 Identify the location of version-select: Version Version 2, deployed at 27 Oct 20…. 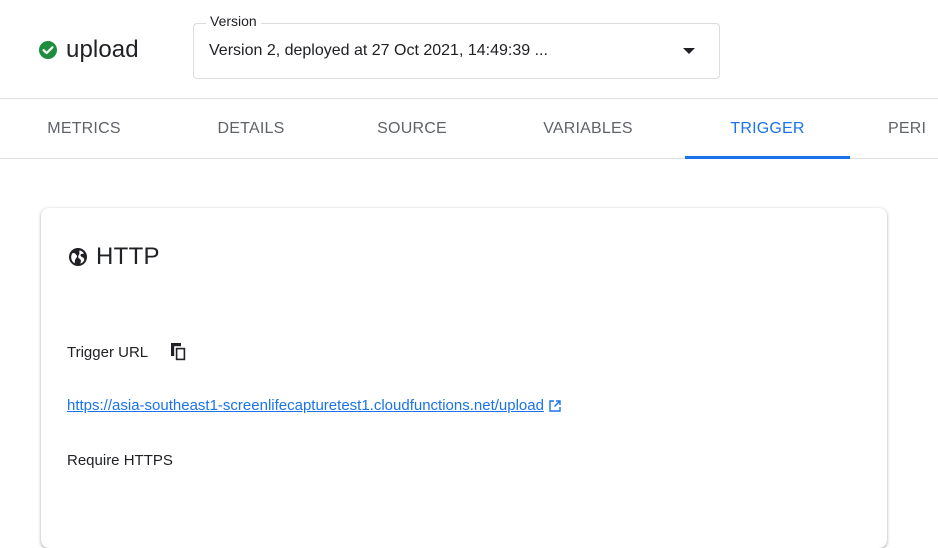
(456, 46).